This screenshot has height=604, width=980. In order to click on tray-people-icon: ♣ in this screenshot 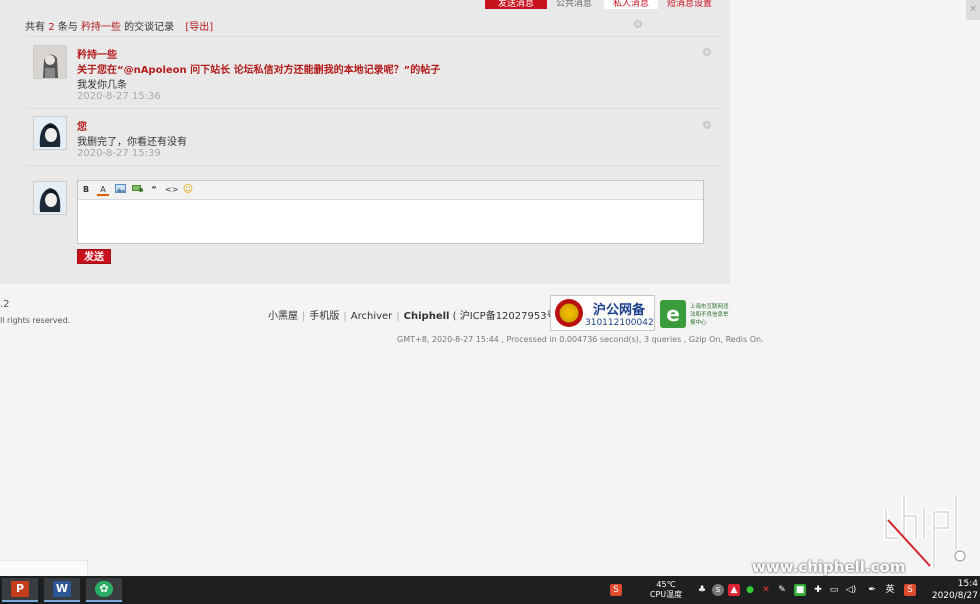, I will do `click(702, 590)`.